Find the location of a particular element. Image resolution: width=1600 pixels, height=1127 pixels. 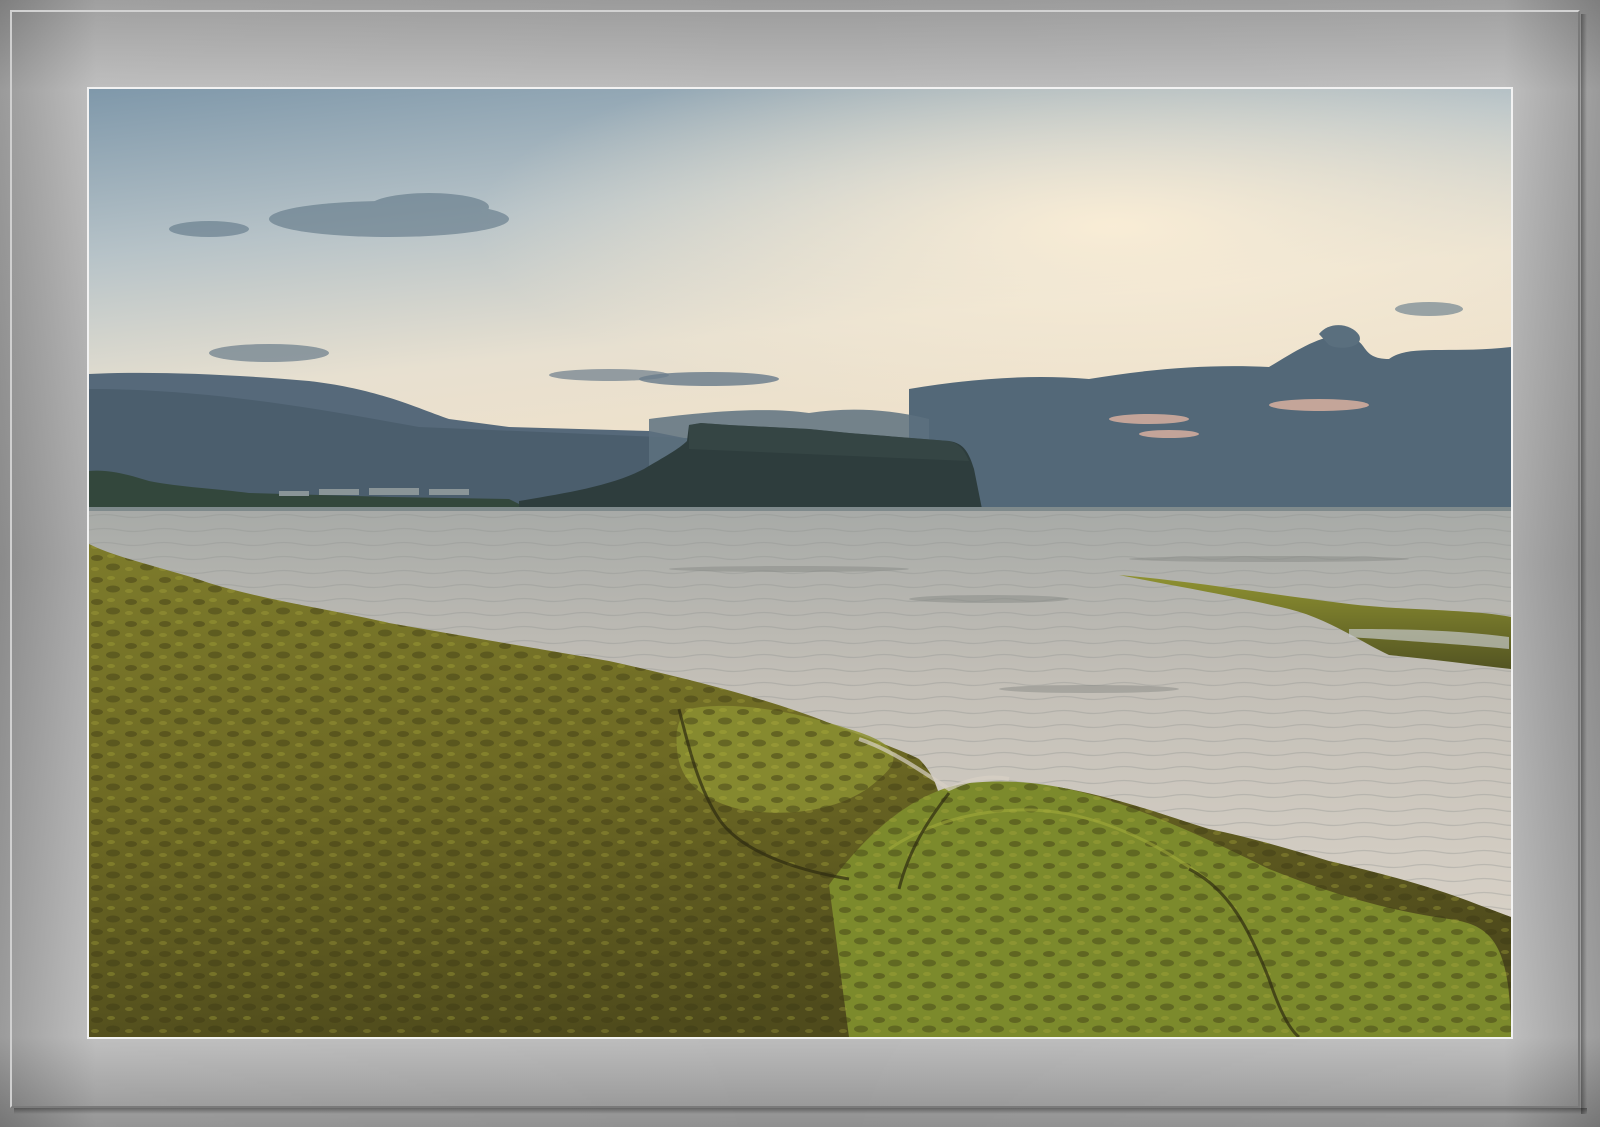

frame-shadow-bottom is located at coordinates (800, 1111).